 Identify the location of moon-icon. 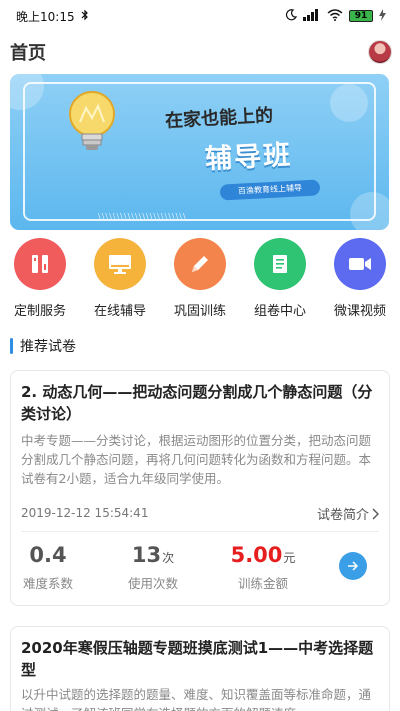
(291, 16).